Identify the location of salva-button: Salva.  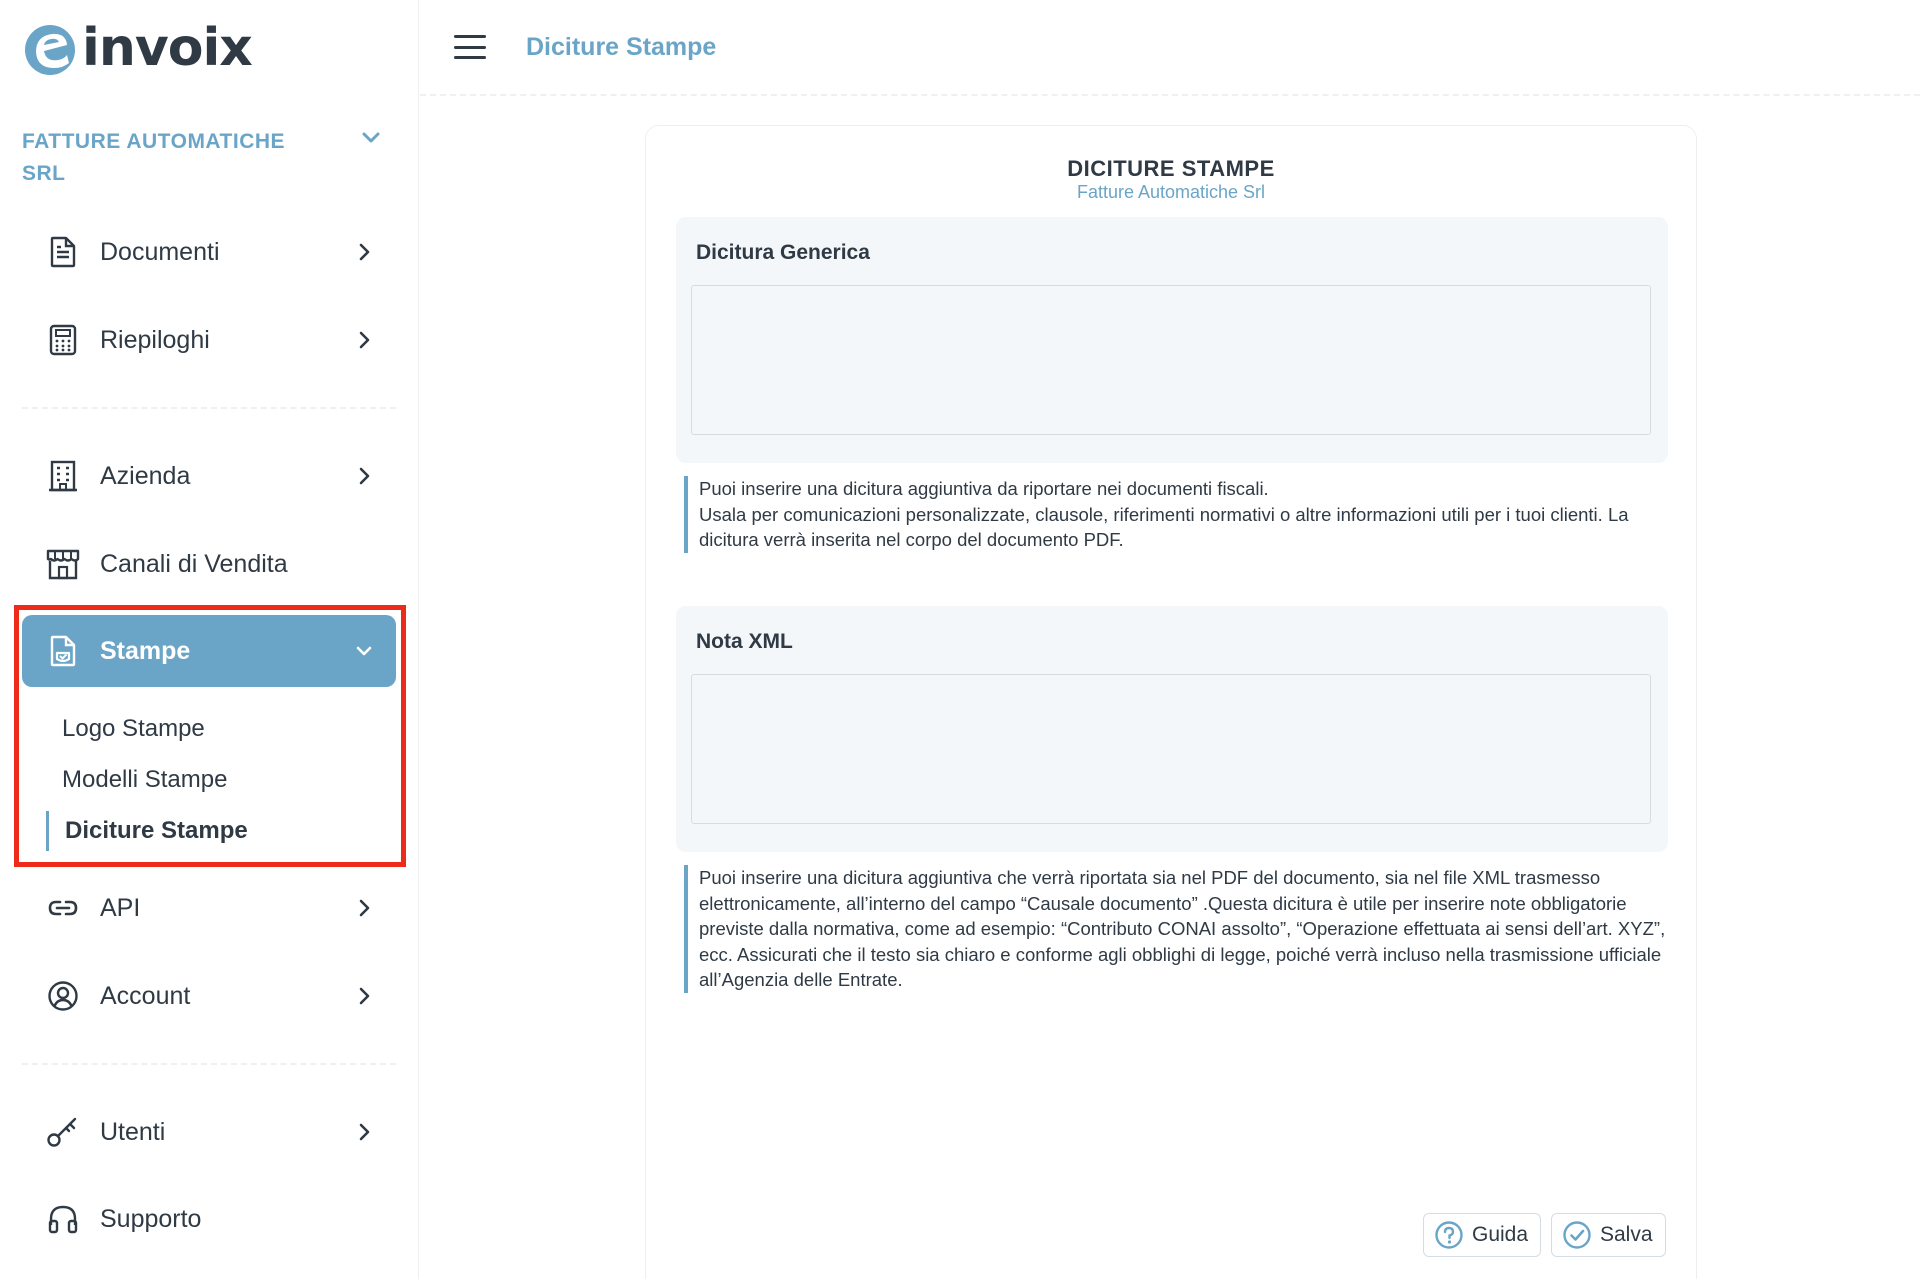
(1608, 1235).